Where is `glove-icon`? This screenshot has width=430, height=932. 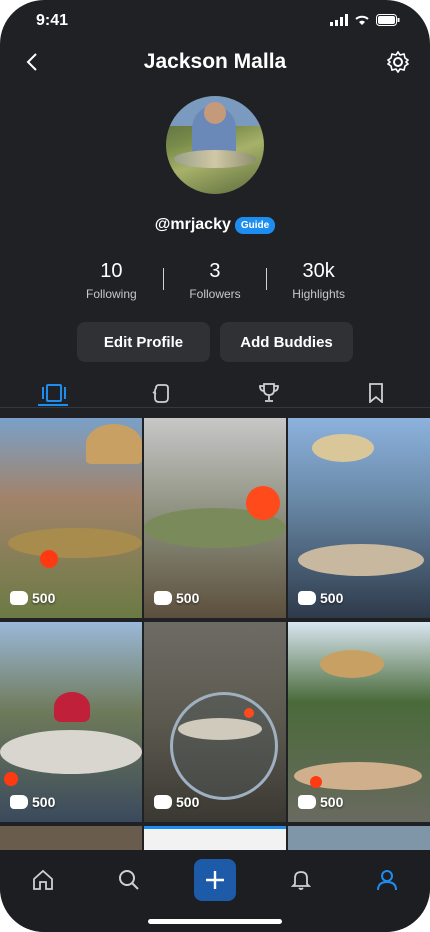 glove-icon is located at coordinates (161, 393).